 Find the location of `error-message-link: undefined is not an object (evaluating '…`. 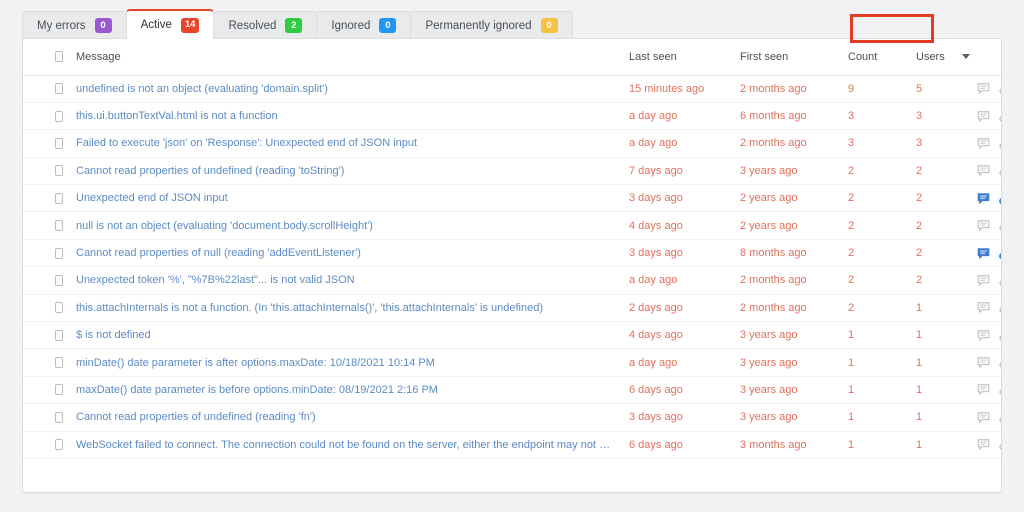

error-message-link: undefined is not an object (evaluating '… is located at coordinates (339, 89).